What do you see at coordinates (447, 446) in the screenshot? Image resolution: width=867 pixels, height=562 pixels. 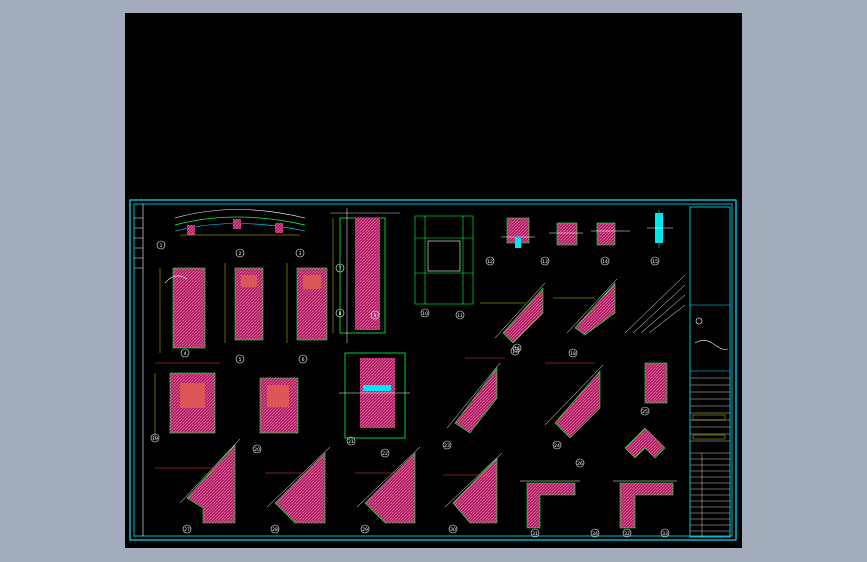 I see `detail-marker-label: 23` at bounding box center [447, 446].